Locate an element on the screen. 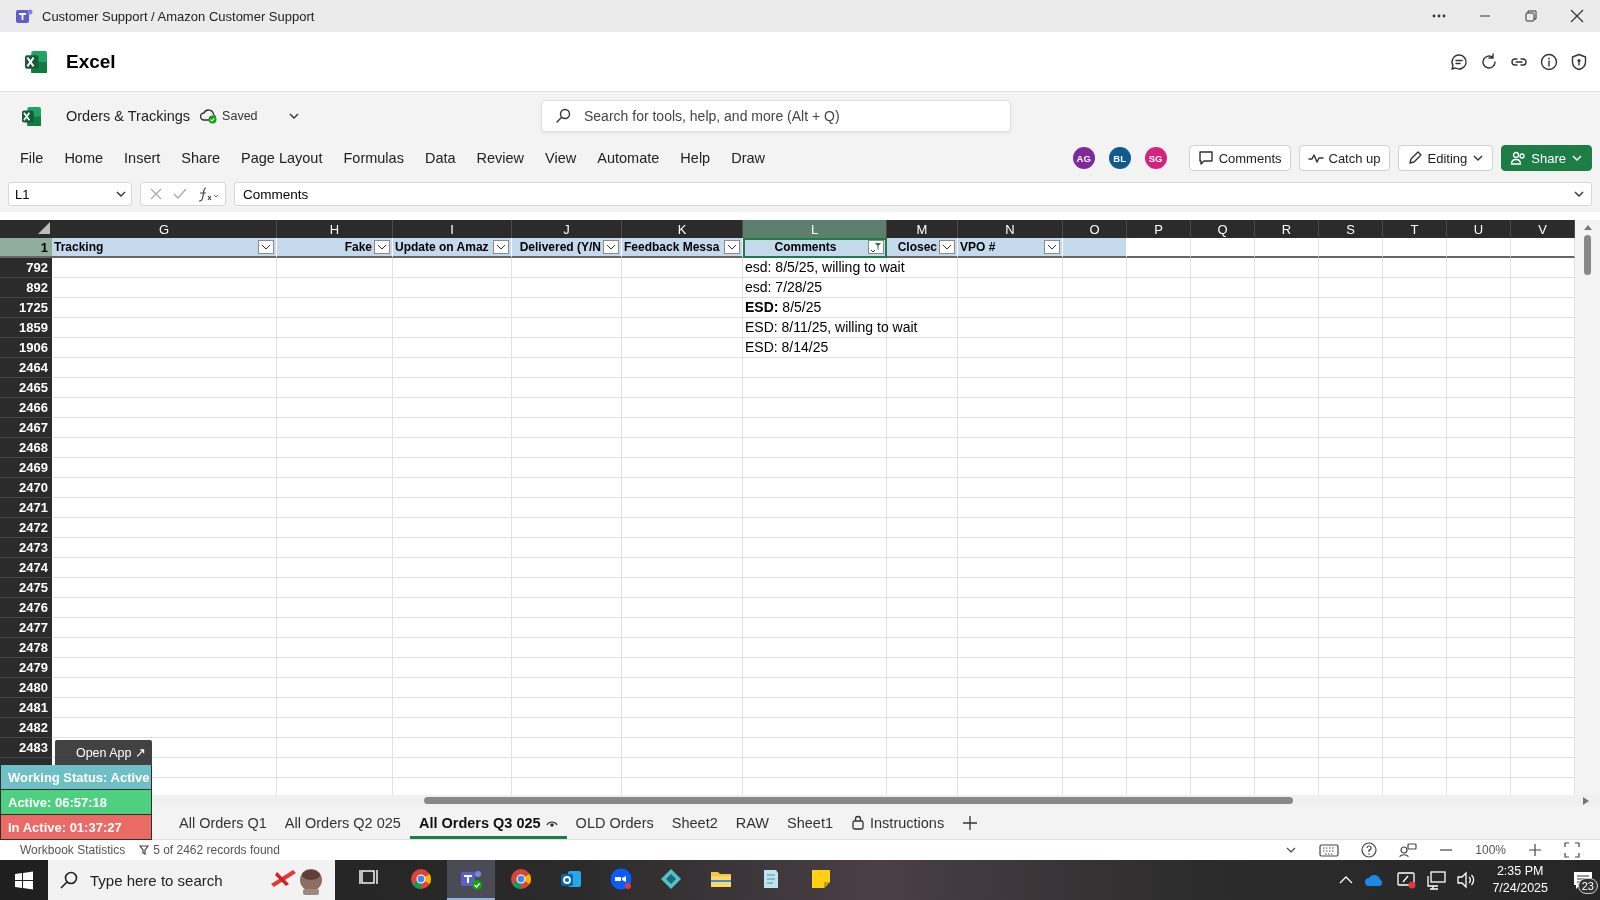  header-label: VPO # is located at coordinates (978, 247).